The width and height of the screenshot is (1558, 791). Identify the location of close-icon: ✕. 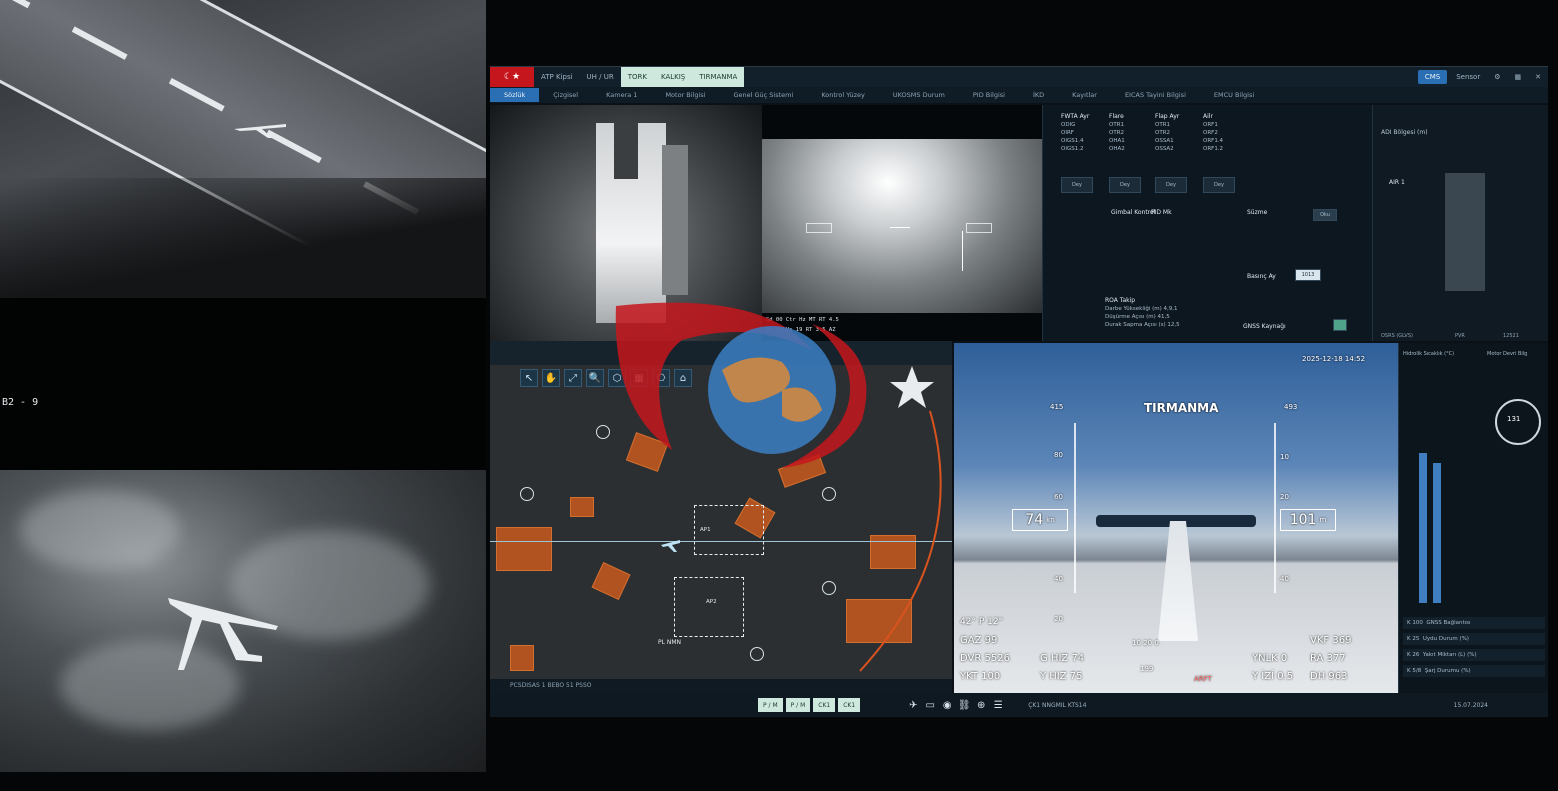
(1538, 77).